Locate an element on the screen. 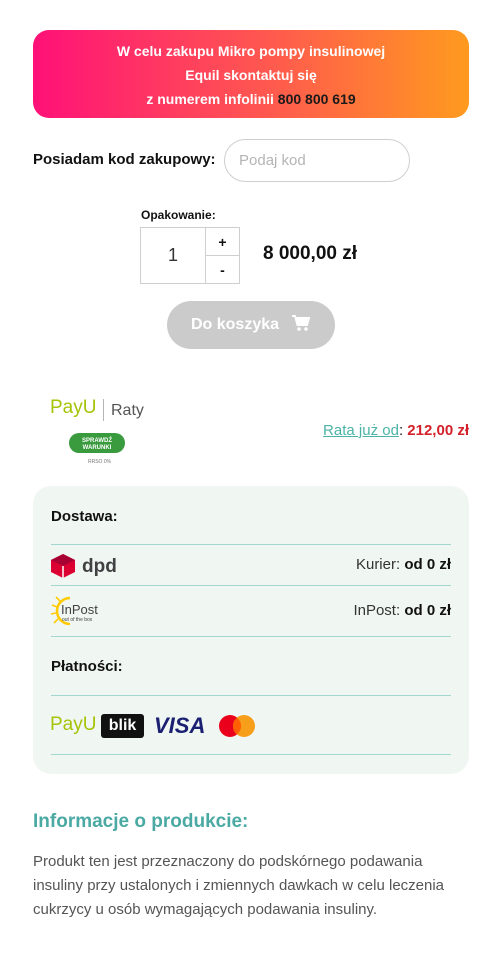 The image size is (500, 957). raty-label: Raty is located at coordinates (127, 410).